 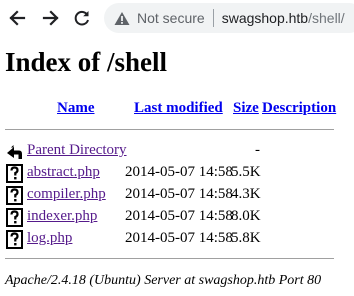 I want to click on sort-by-description-link: Description, so click(x=299, y=108).